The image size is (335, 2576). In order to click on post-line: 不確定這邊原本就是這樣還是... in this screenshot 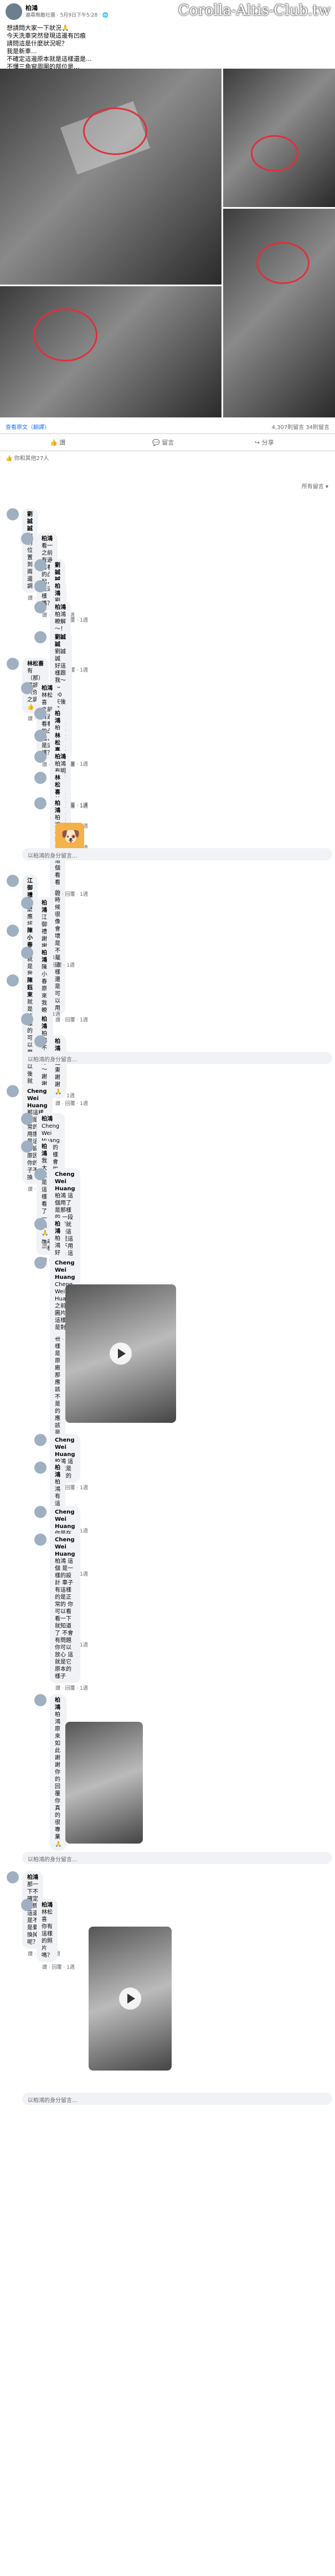, I will do `click(50, 59)`.